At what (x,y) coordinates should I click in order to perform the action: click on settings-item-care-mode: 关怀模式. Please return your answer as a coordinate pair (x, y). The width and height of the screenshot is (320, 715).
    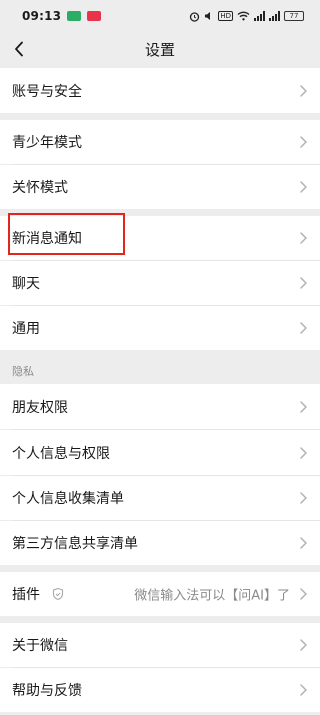
    Looking at the image, I should click on (160, 187).